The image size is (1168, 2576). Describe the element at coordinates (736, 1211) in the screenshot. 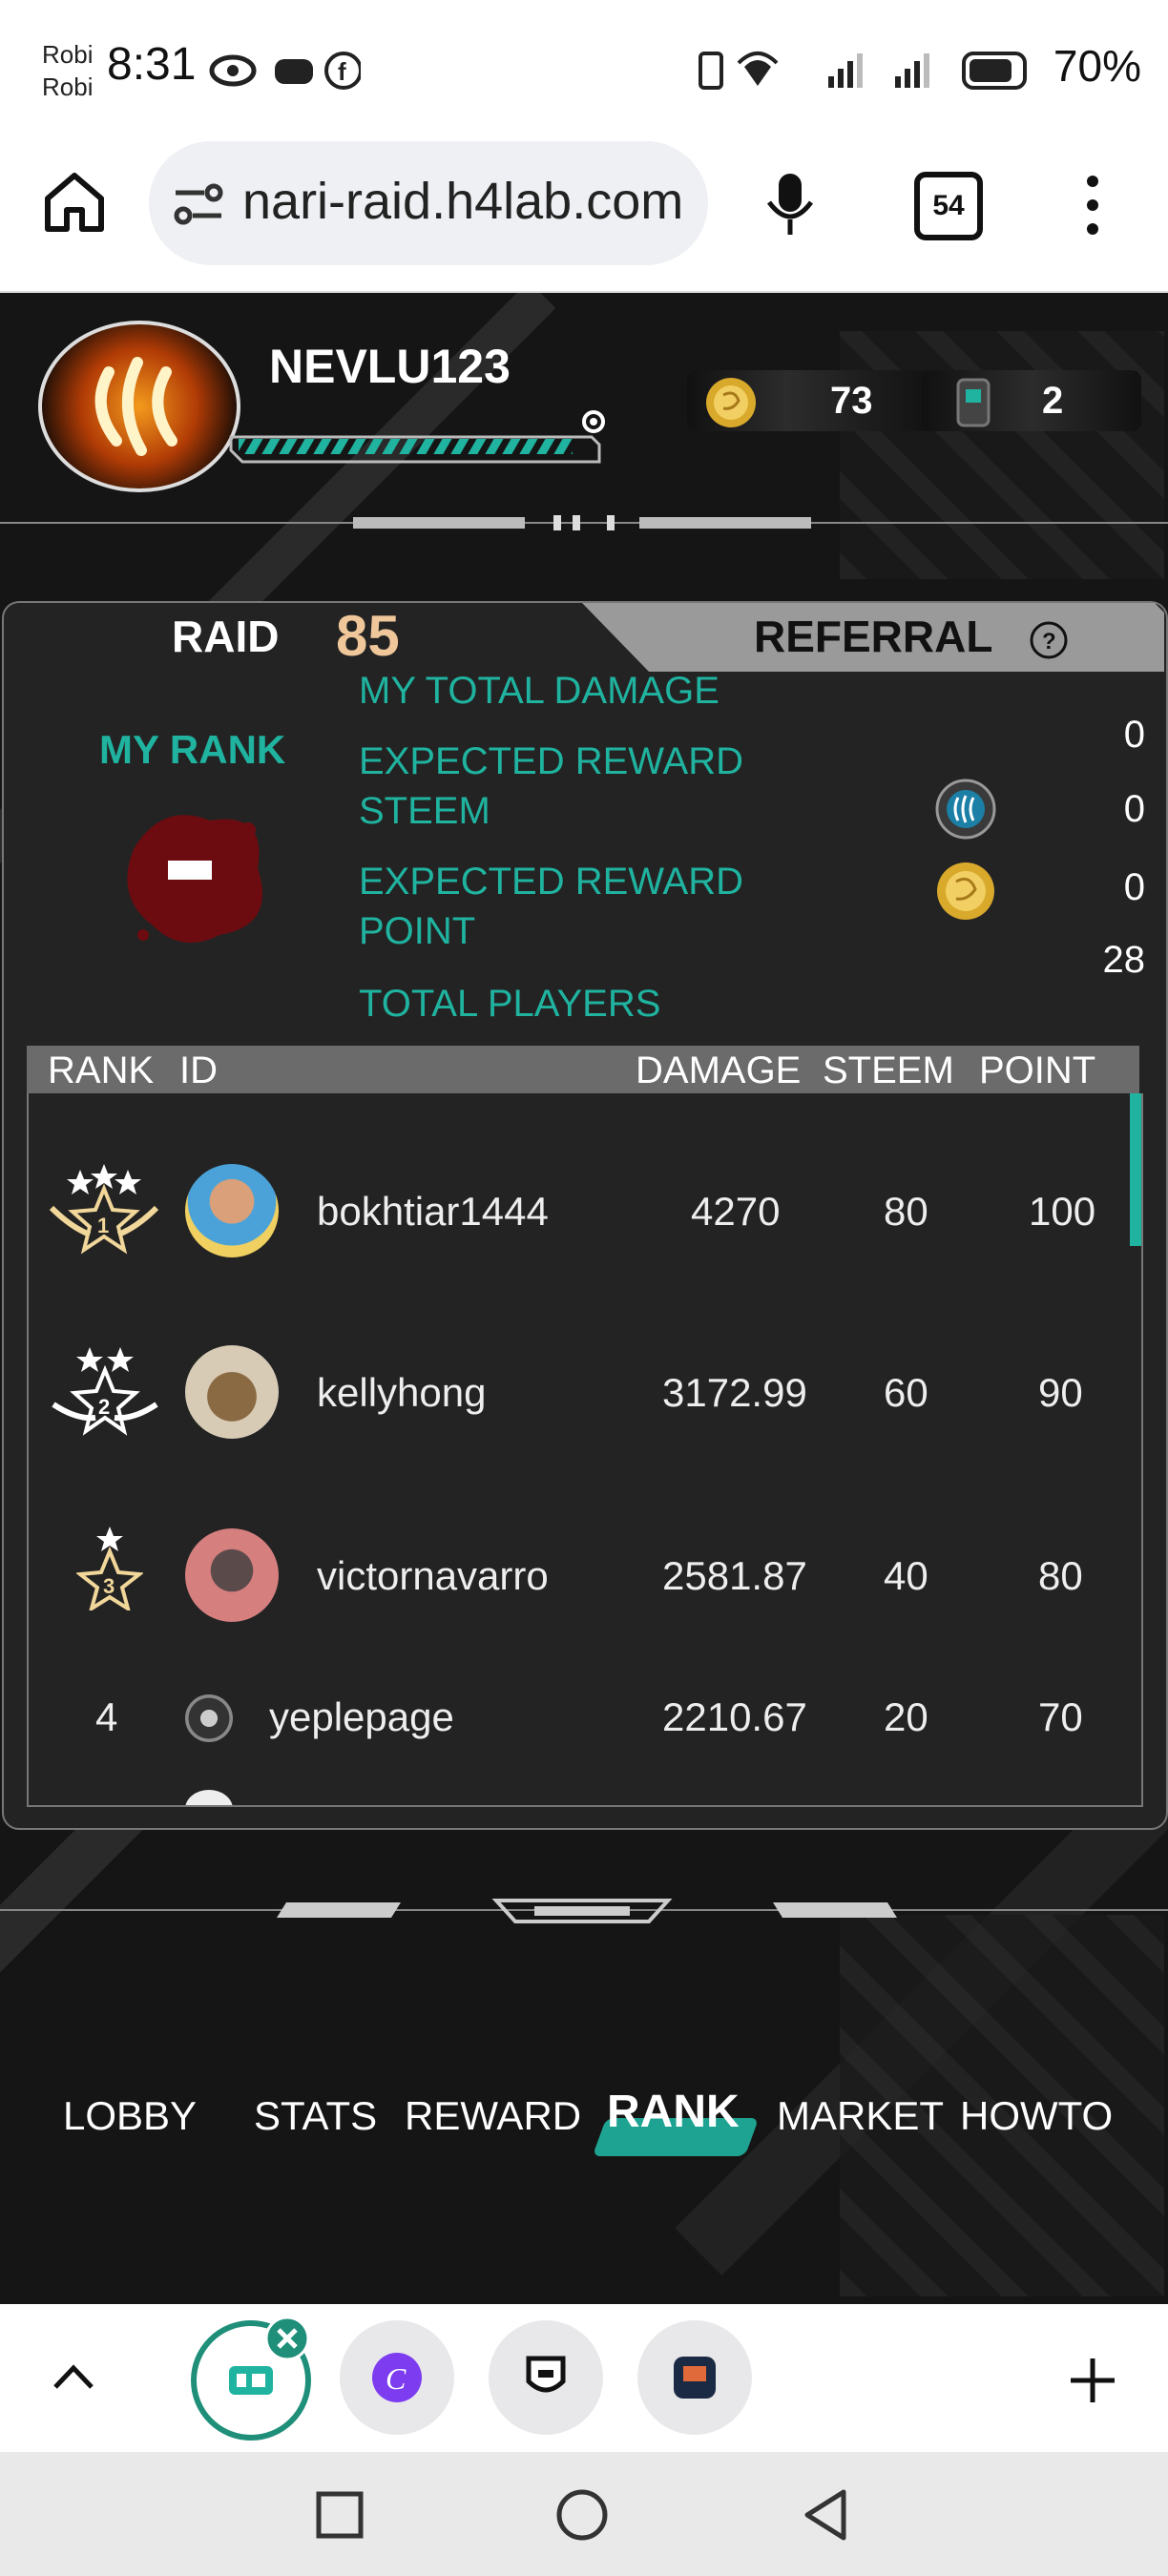

I see `damage-value: 4270` at that location.